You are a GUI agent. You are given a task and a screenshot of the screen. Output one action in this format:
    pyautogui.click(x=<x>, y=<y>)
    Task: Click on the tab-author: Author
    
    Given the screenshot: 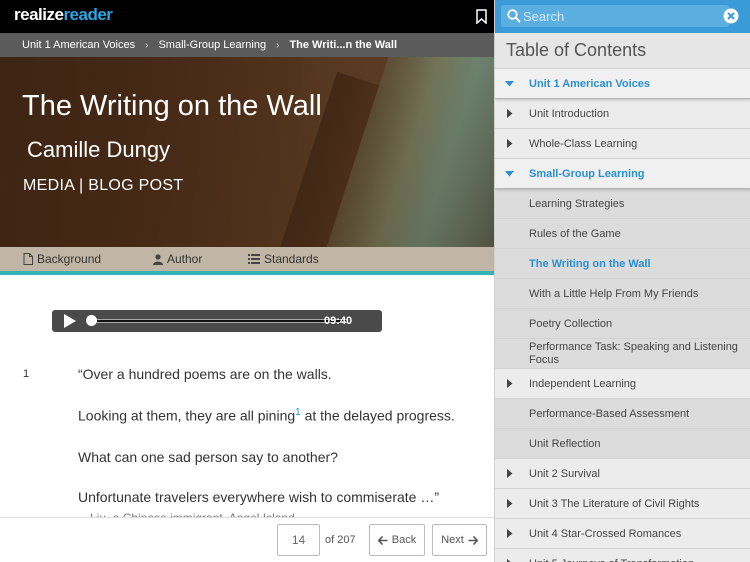 What is the action you would take?
    pyautogui.click(x=177, y=259)
    